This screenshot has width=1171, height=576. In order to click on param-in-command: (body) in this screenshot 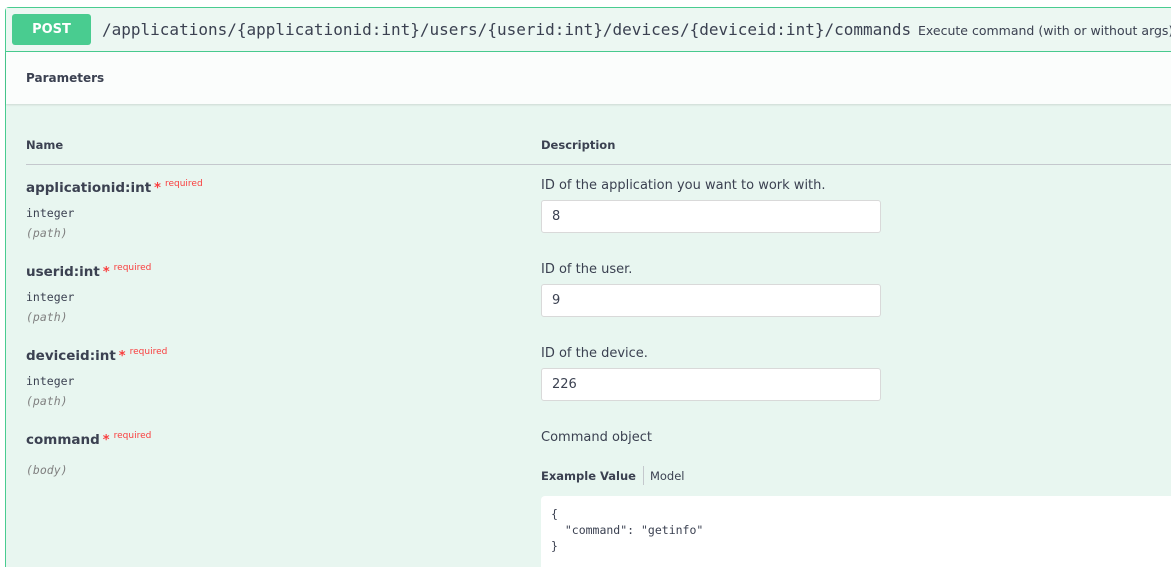, I will do `click(47, 470)`.